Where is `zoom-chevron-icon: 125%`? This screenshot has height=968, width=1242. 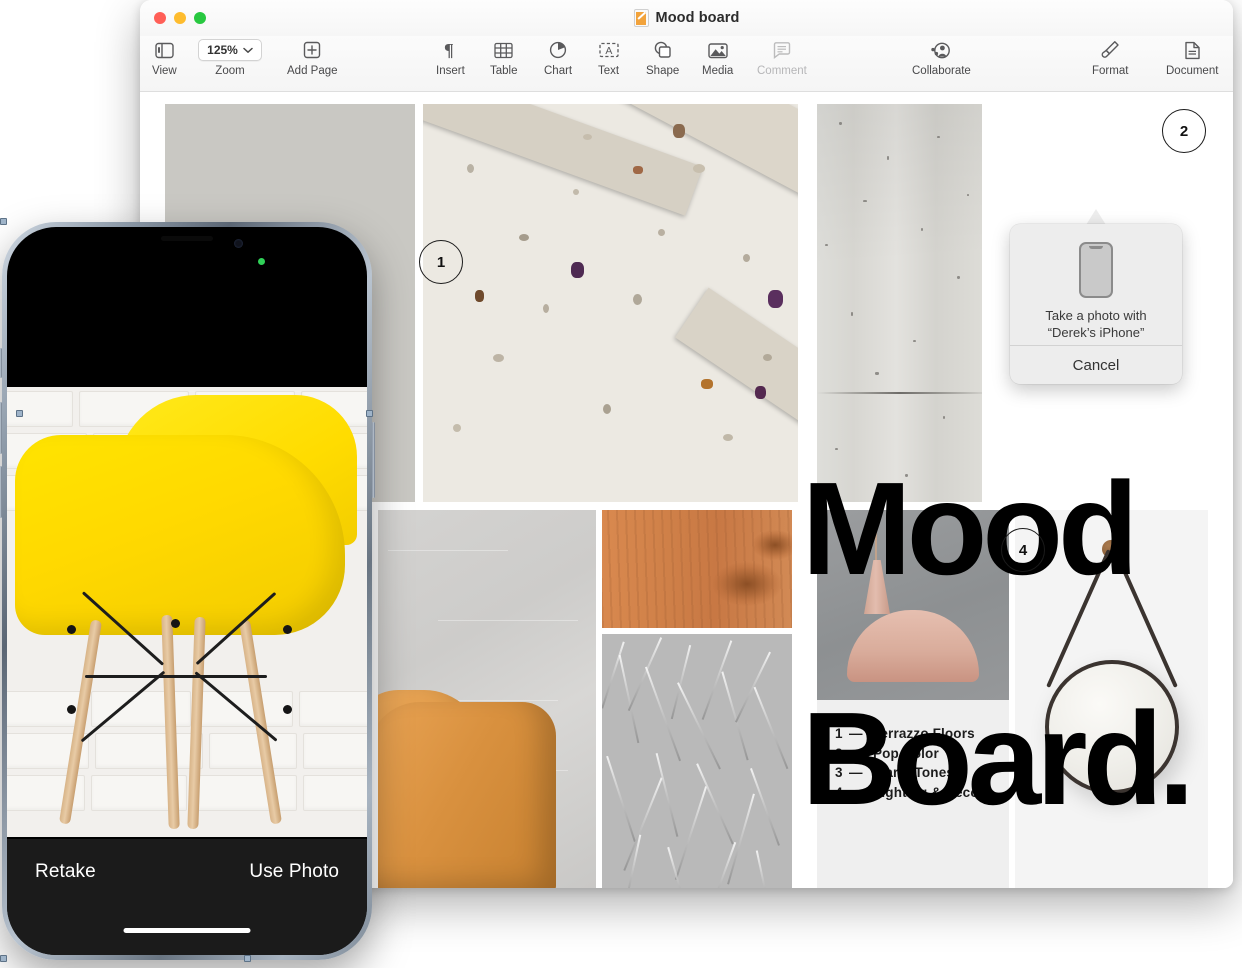 zoom-chevron-icon: 125% is located at coordinates (230, 50).